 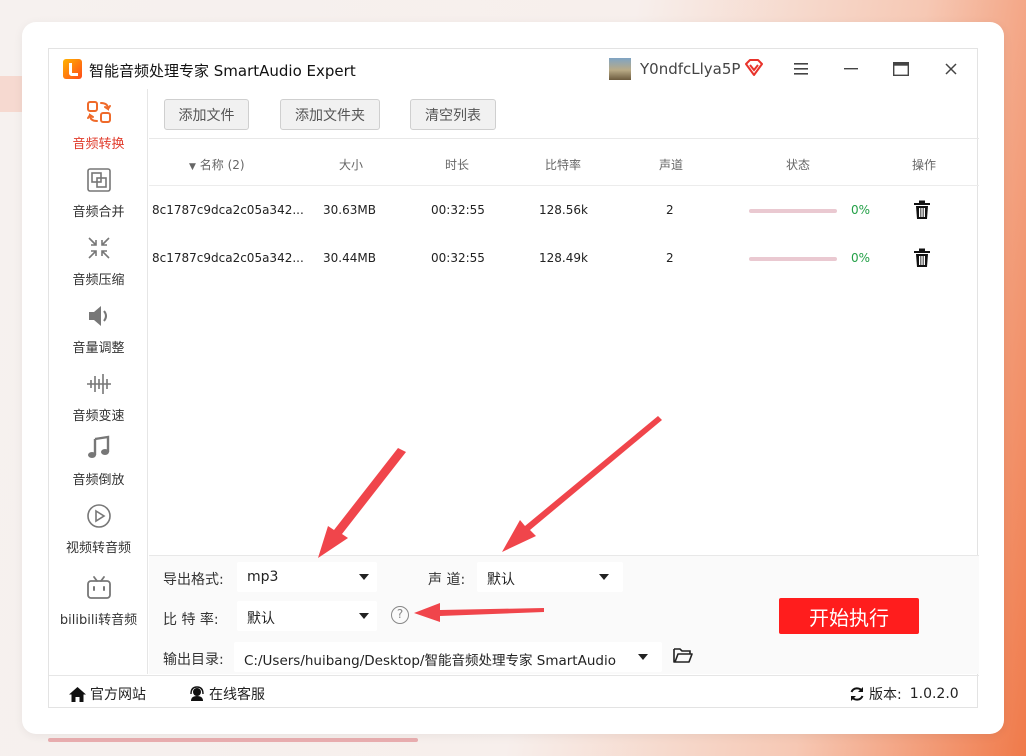 What do you see at coordinates (233, 740) in the screenshot?
I see `horizontal-scrollbar` at bounding box center [233, 740].